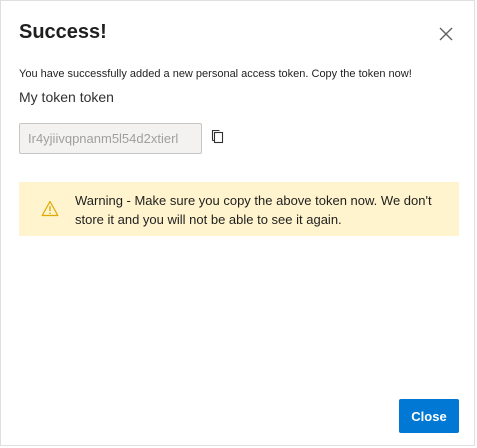  Describe the element at coordinates (63, 32) in the screenshot. I see `dialog-title: Success!` at that location.